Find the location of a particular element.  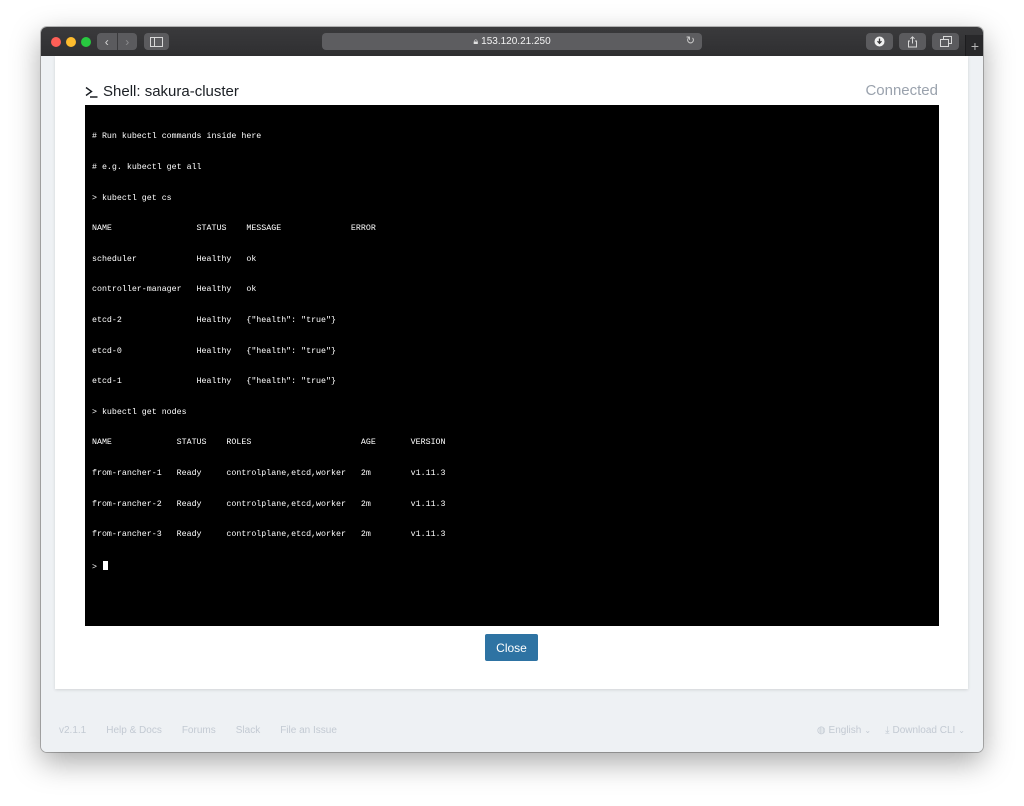

forward-button: › is located at coordinates (127, 41).